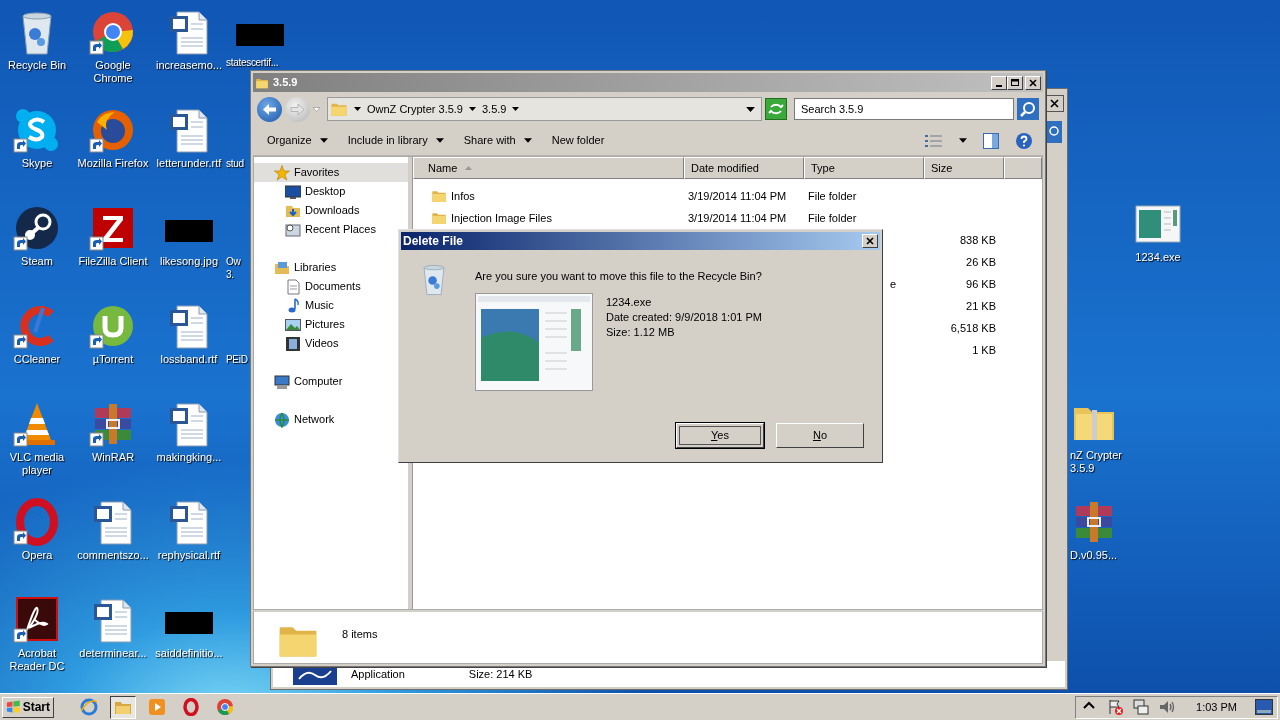 This screenshot has height=720, width=1280. I want to click on window-title: 3.5.9, so click(285, 83).